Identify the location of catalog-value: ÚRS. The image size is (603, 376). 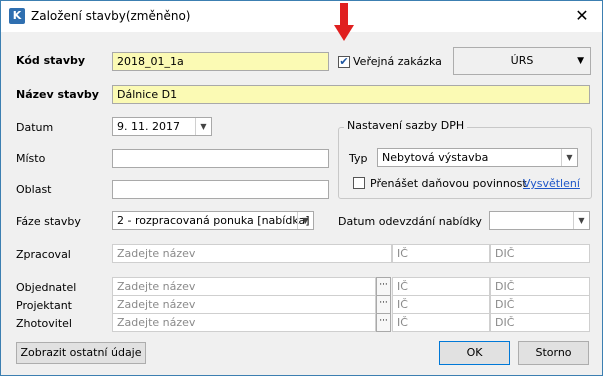
(522, 60).